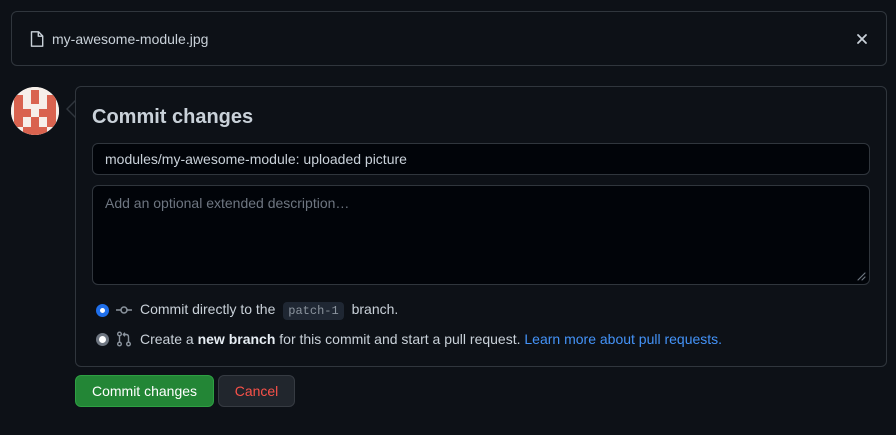 The image size is (896, 435). Describe the element at coordinates (37, 39) in the screenshot. I see `file-icon` at that location.